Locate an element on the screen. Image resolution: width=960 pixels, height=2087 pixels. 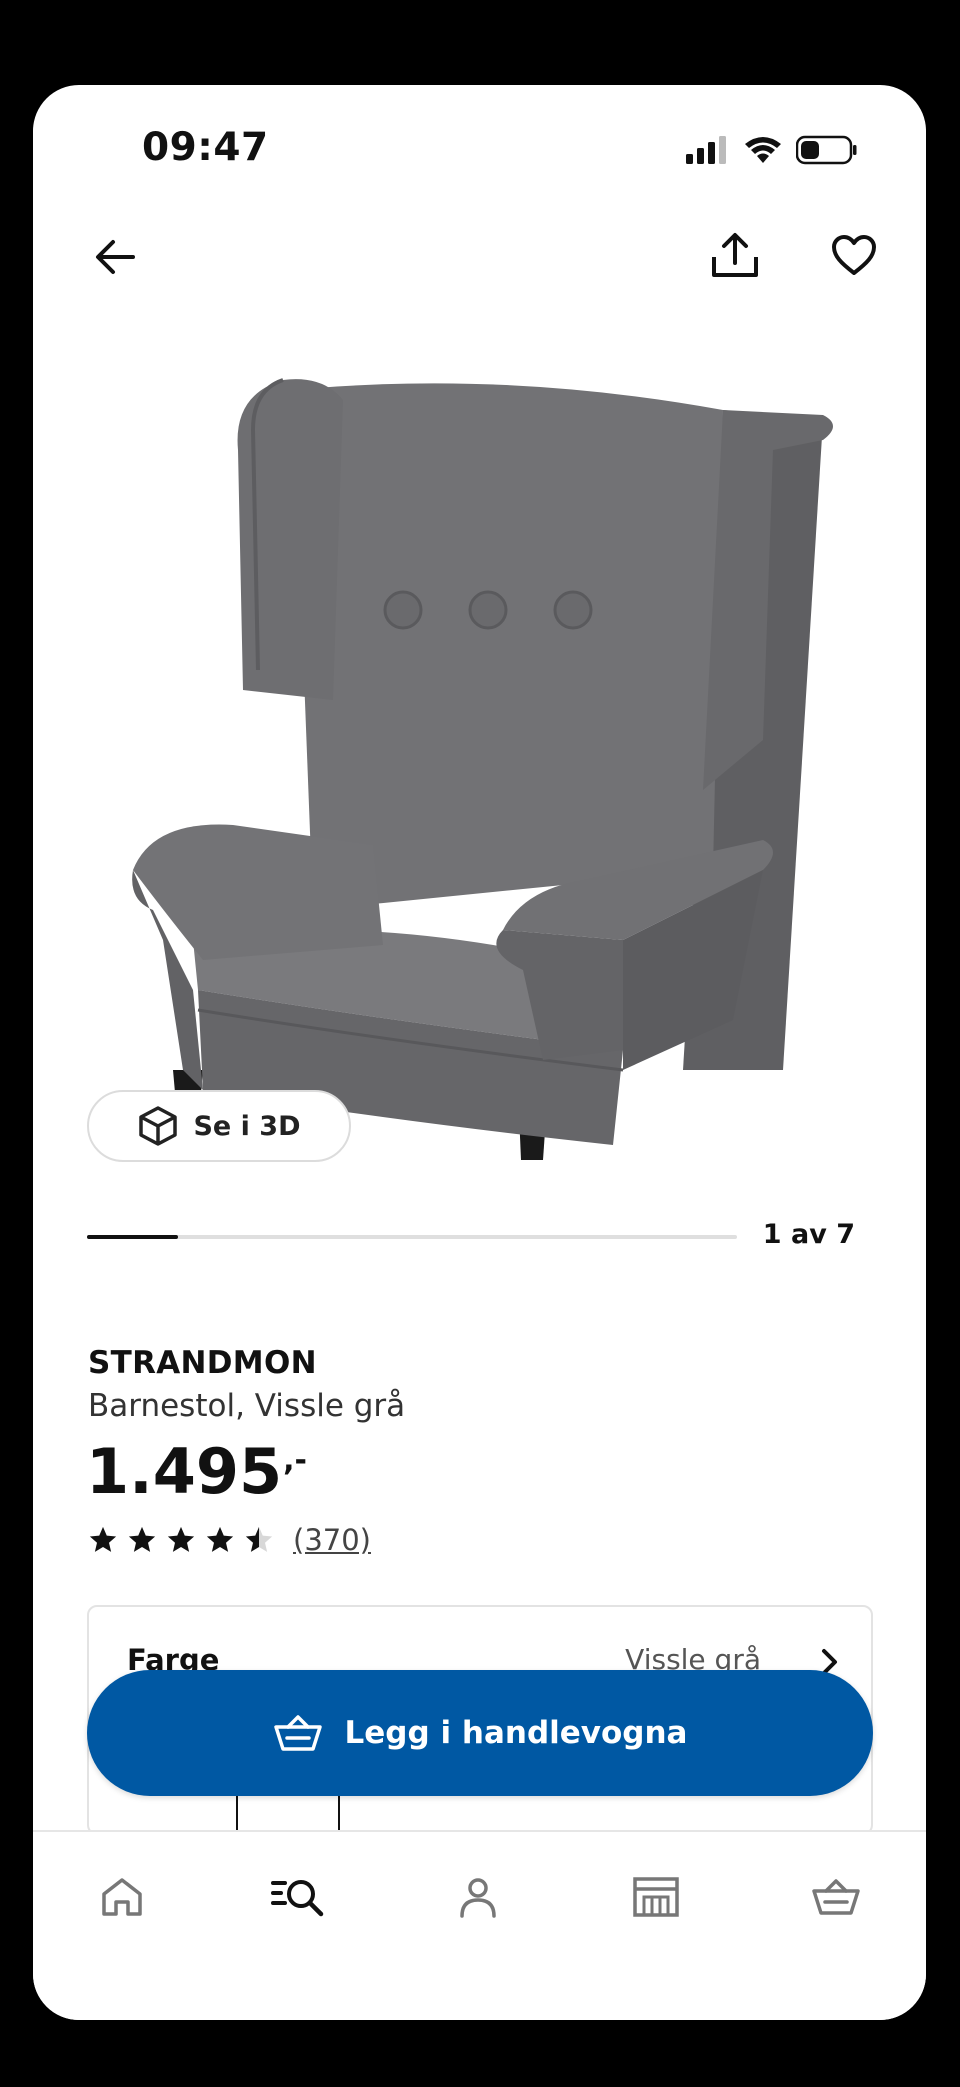
add-to-cart-label: Legg i handlevogna is located at coordinates (516, 1733).